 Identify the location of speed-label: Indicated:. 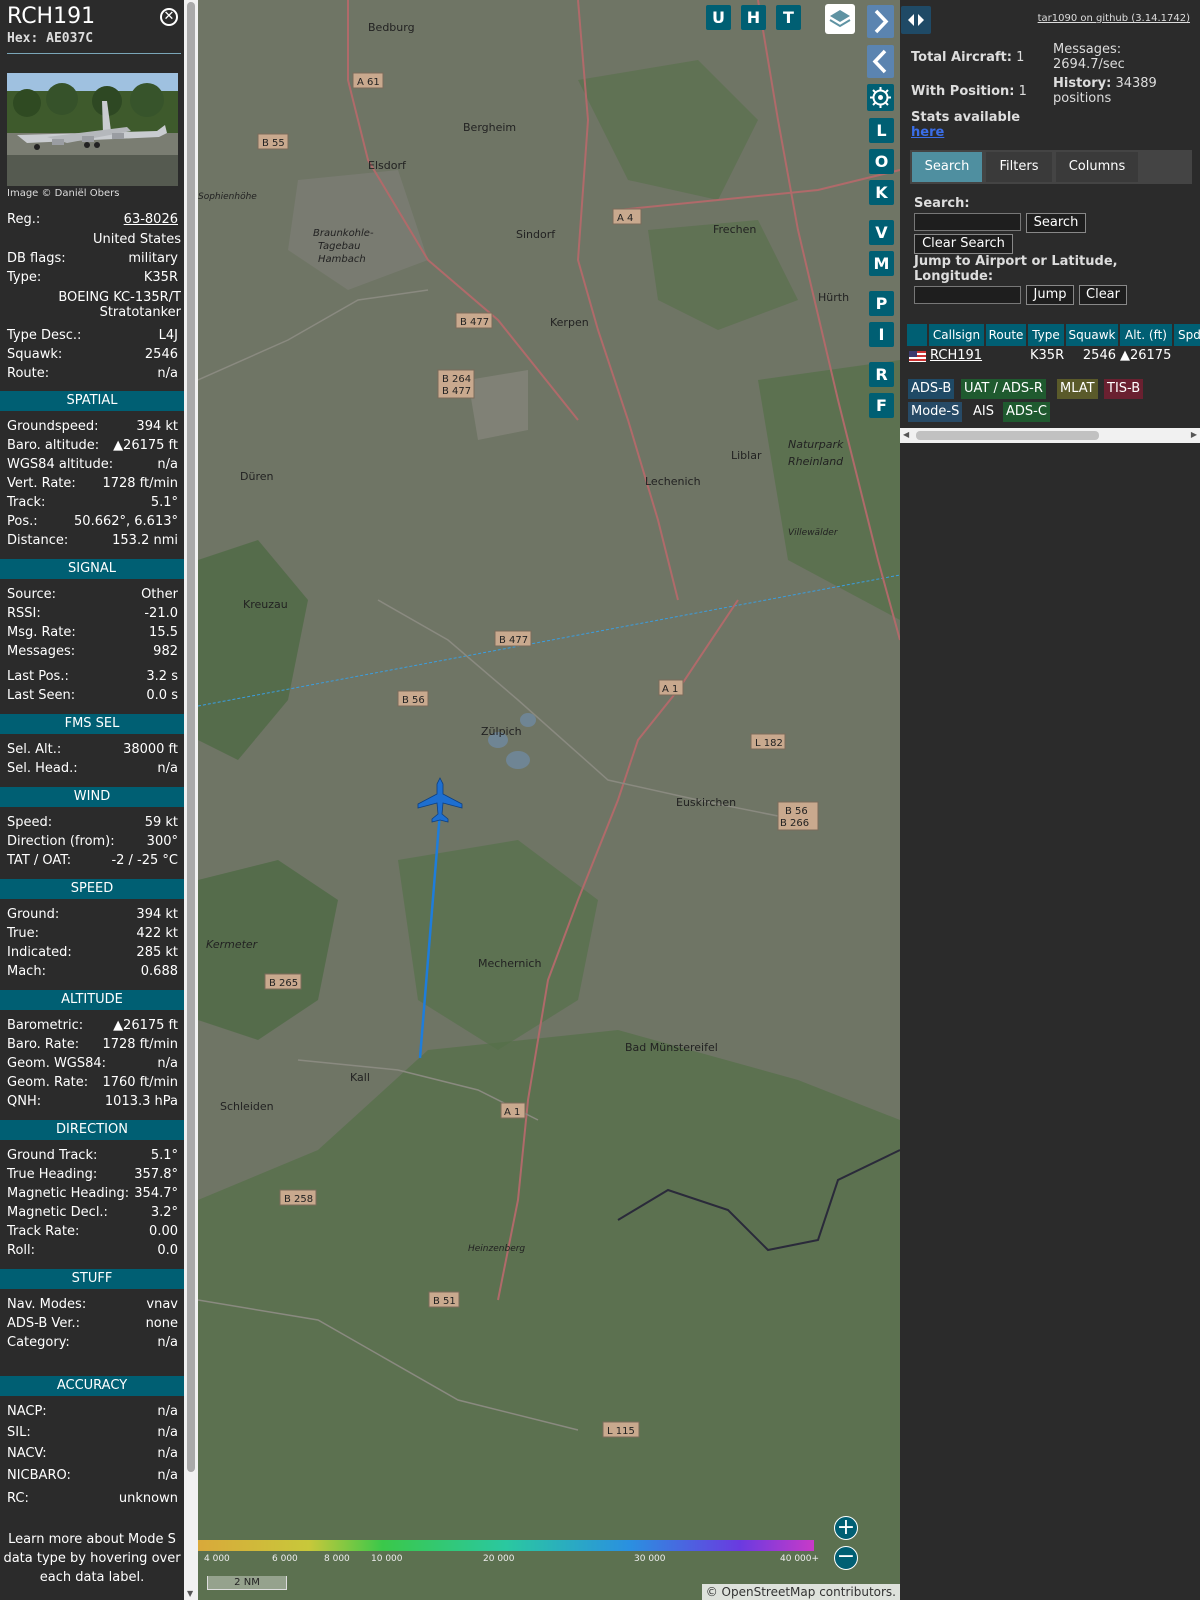
(39, 952).